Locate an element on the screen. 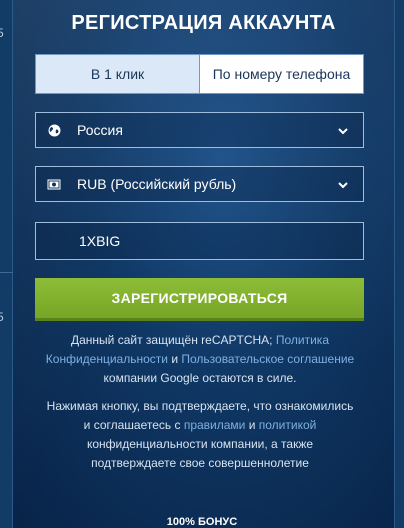 The height and width of the screenshot is (528, 404). divider is located at coordinates (6, 272).